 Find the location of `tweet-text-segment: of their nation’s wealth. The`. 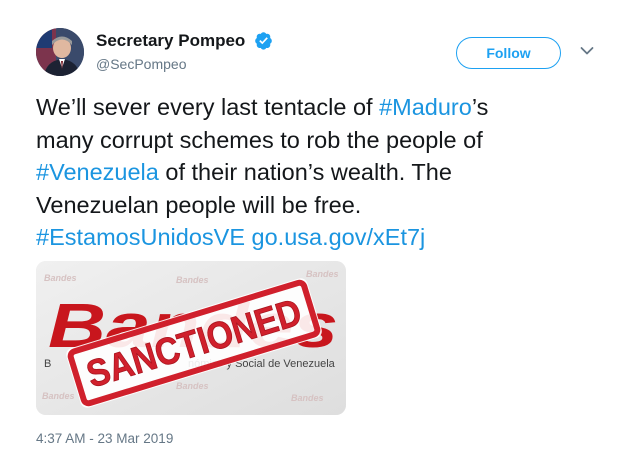

tweet-text-segment: of their nation’s wealth. The is located at coordinates (305, 172).